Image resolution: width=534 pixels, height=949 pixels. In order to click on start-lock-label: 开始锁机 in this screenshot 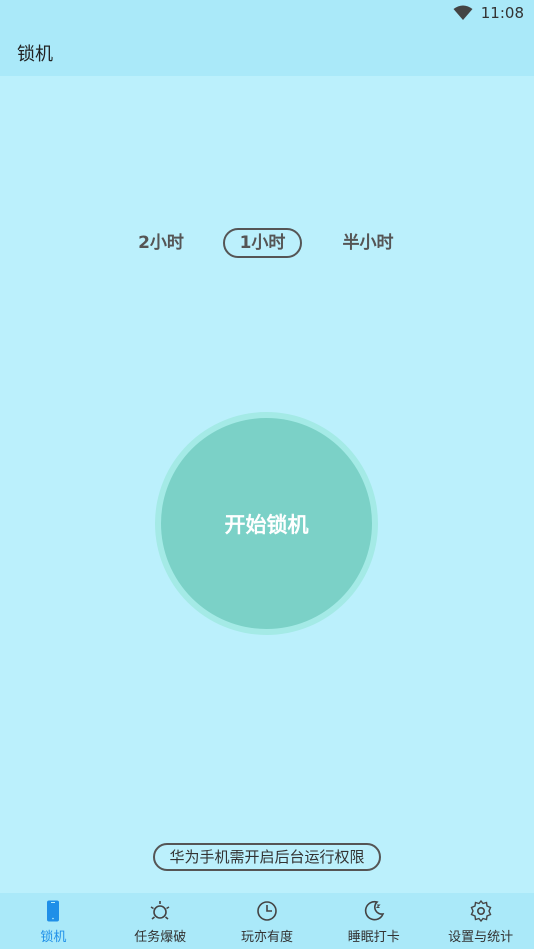, I will do `click(266, 524)`.